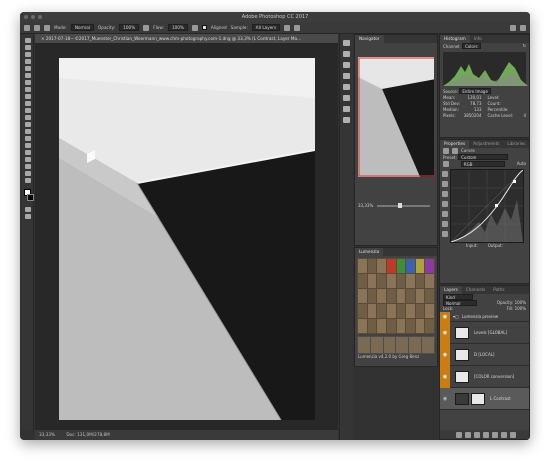 This screenshot has height=466, width=550. I want to click on tab-channels: Channels, so click(475, 290).